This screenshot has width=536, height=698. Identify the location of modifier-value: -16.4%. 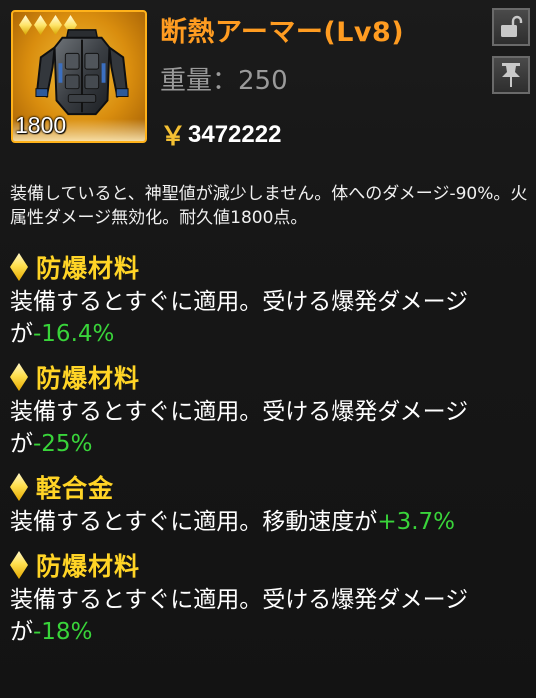
(74, 334).